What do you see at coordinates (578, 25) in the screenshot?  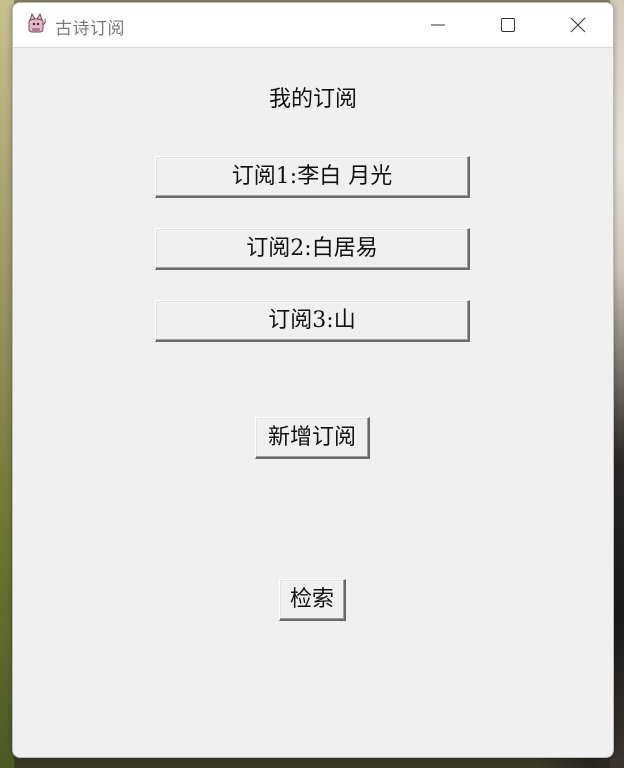 I see `close-button` at bounding box center [578, 25].